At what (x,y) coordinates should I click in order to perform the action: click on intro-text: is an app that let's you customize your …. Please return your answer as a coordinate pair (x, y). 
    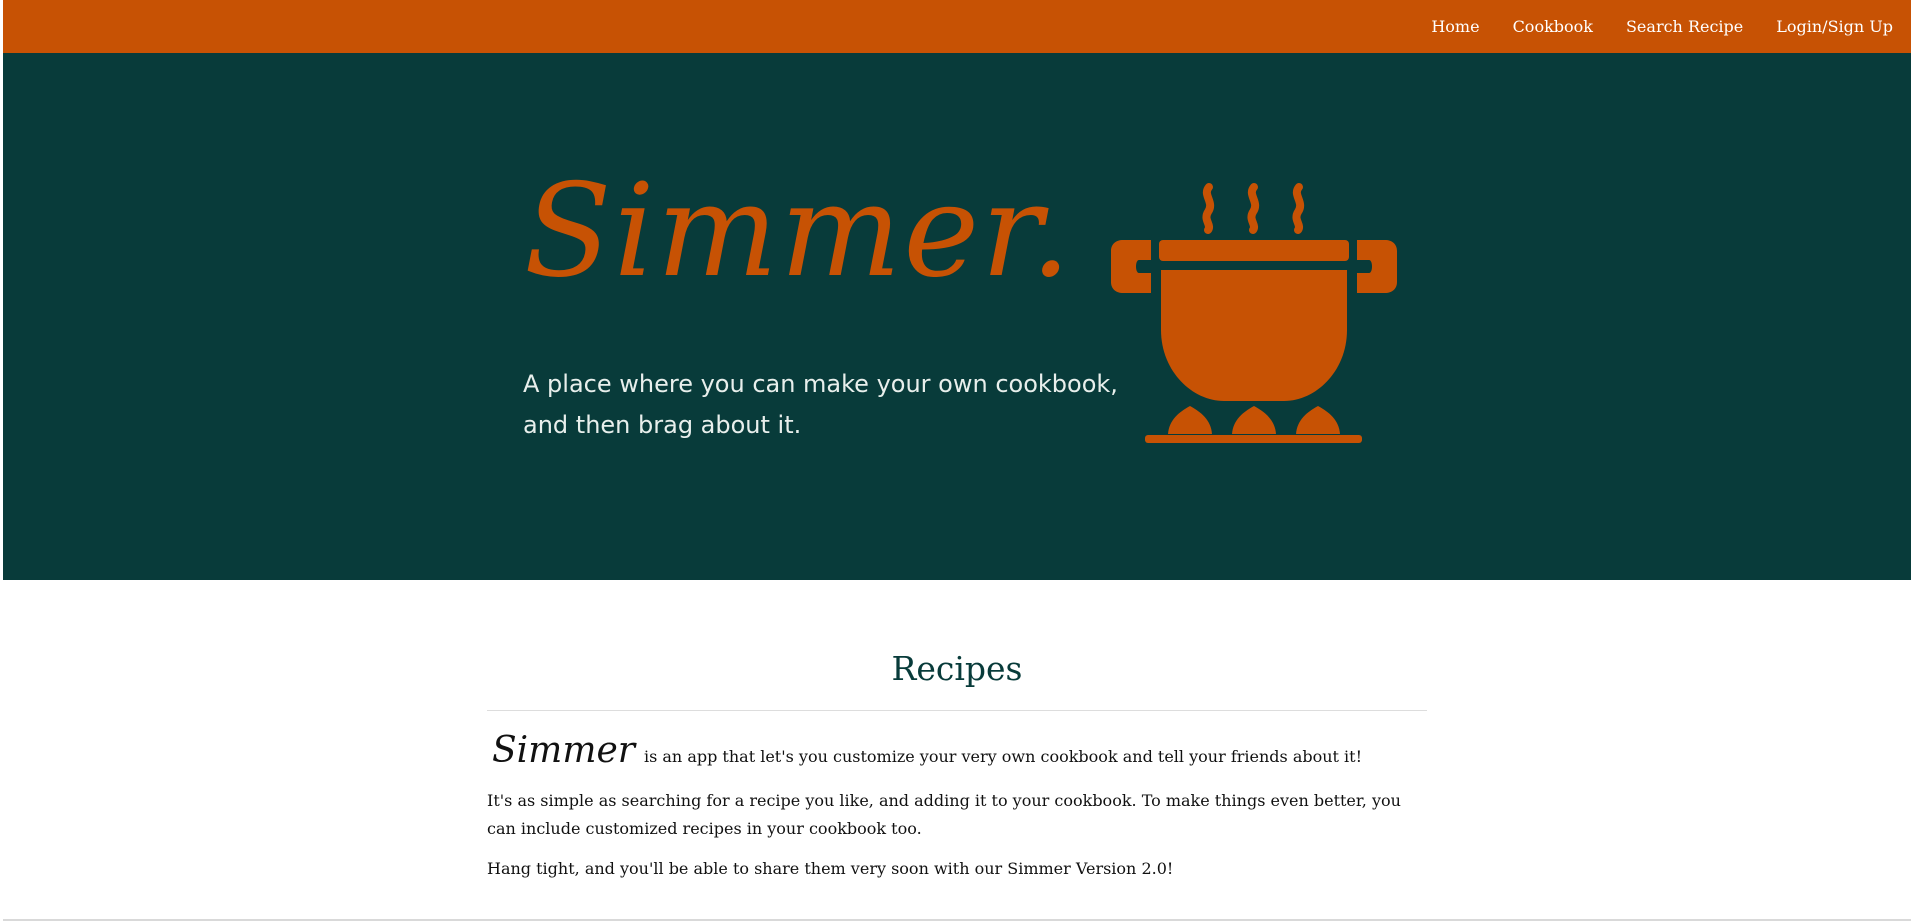
    Looking at the image, I should click on (1003, 756).